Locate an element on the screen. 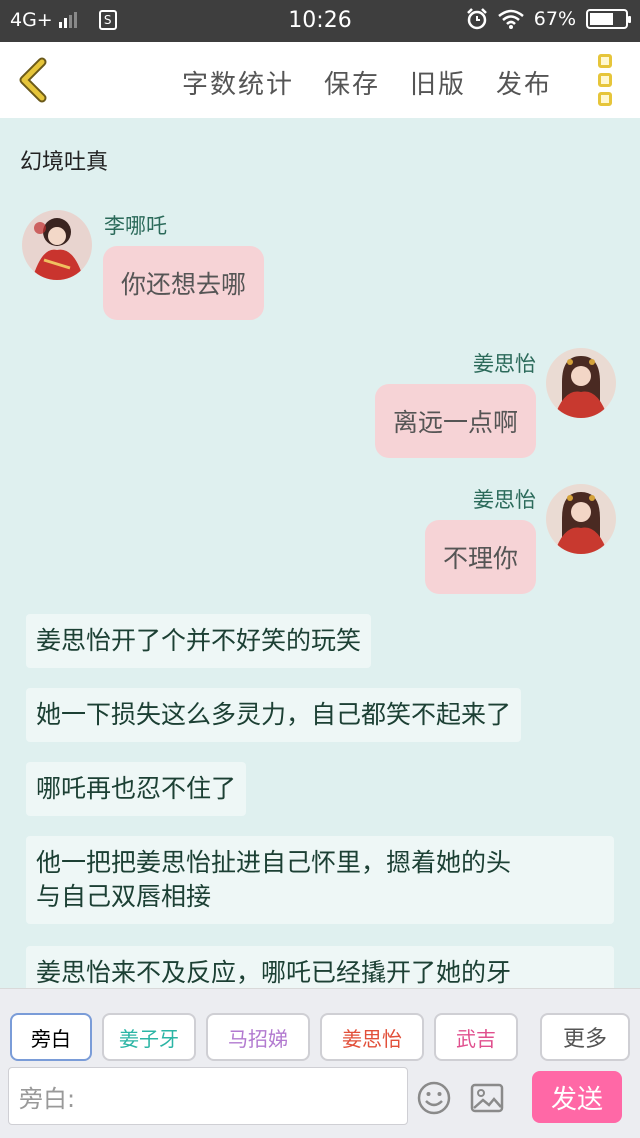 The width and height of the screenshot is (640, 1138). character-chips: 旁白 姜子牙 马招娣 姜思怡 武吉 is located at coordinates (264, 1037).